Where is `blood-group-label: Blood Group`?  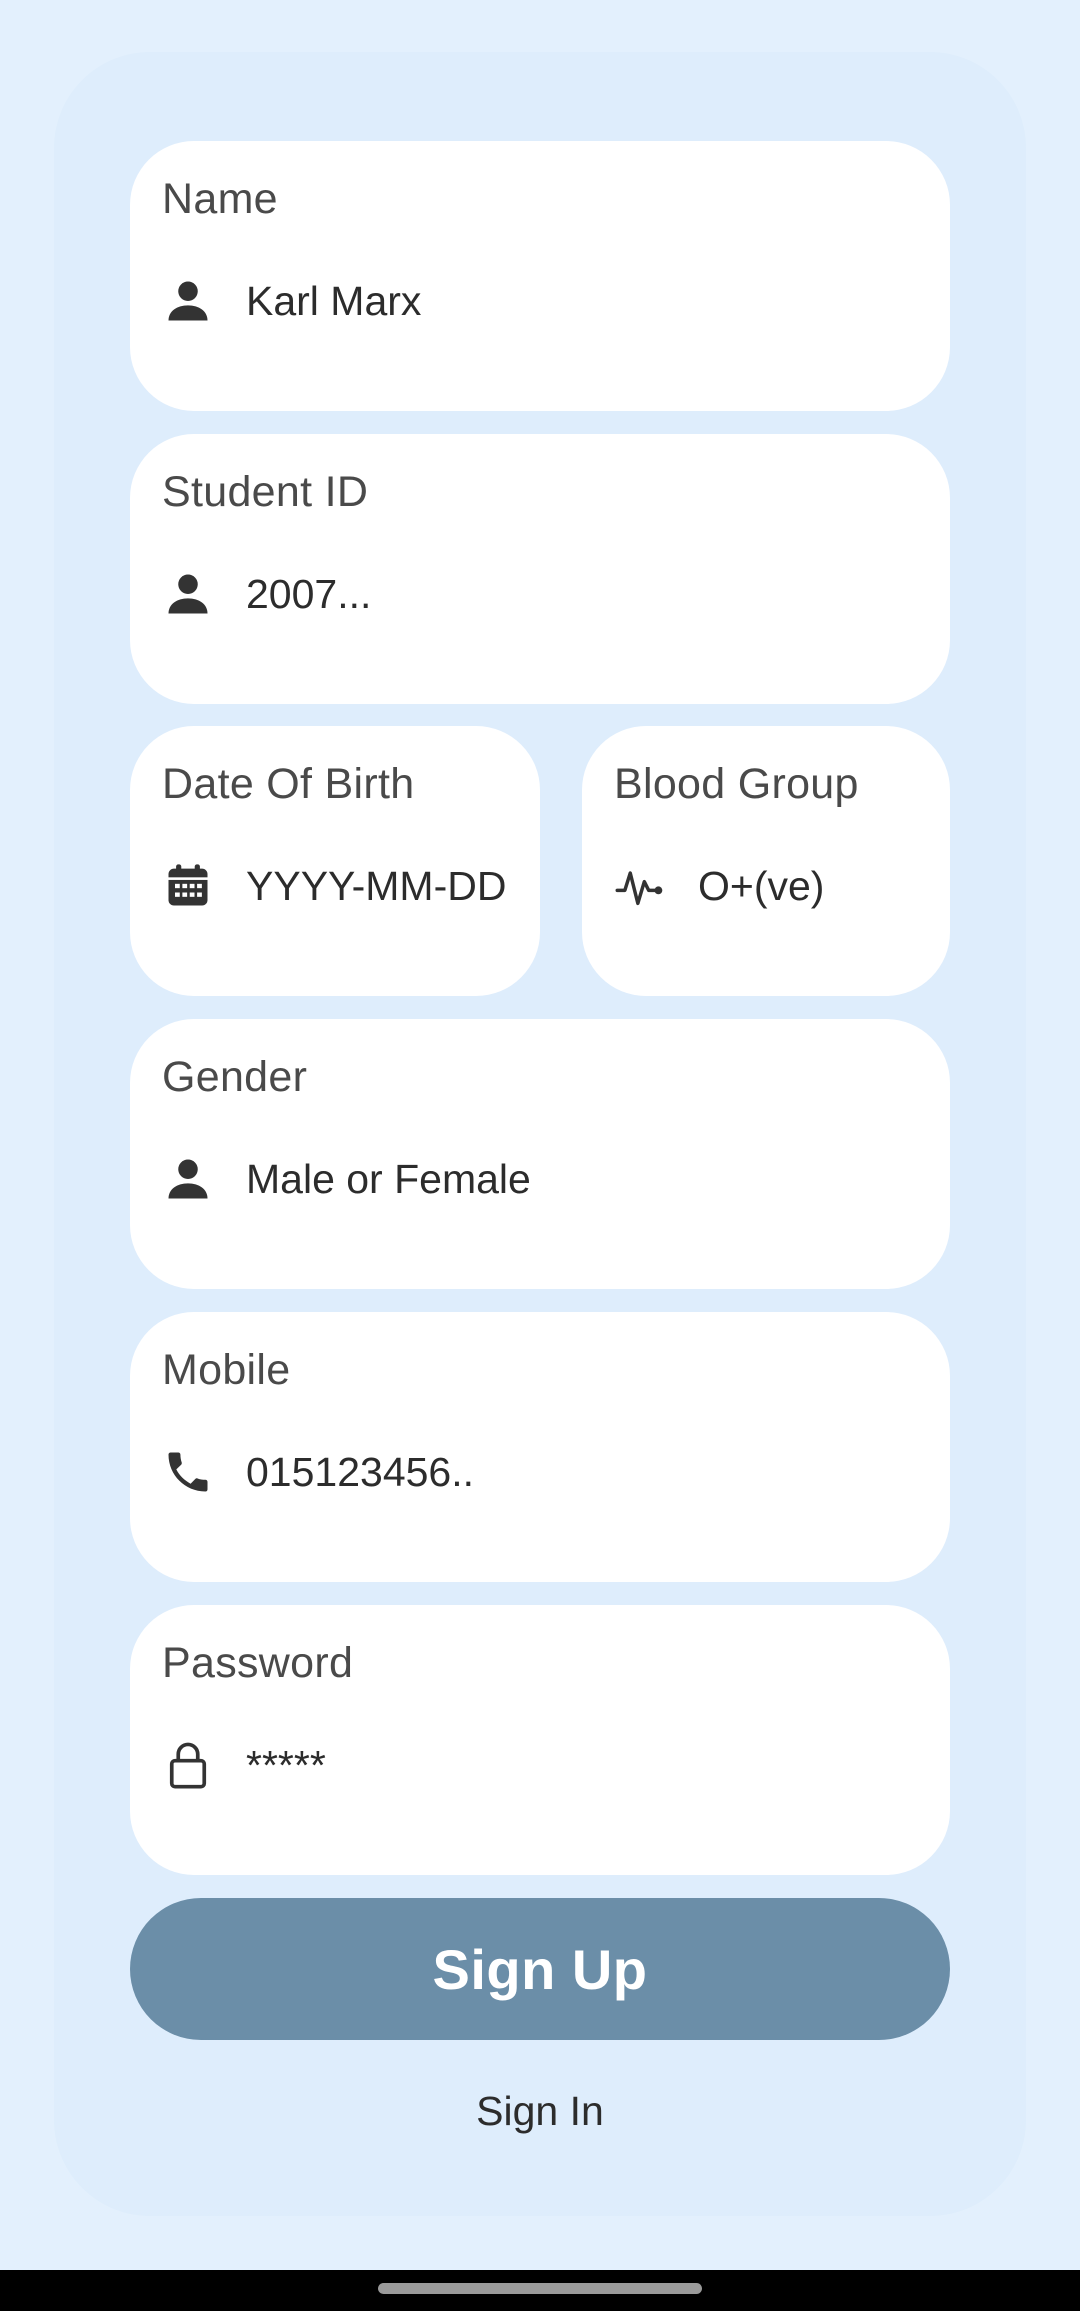 blood-group-label: Blood Group is located at coordinates (736, 784).